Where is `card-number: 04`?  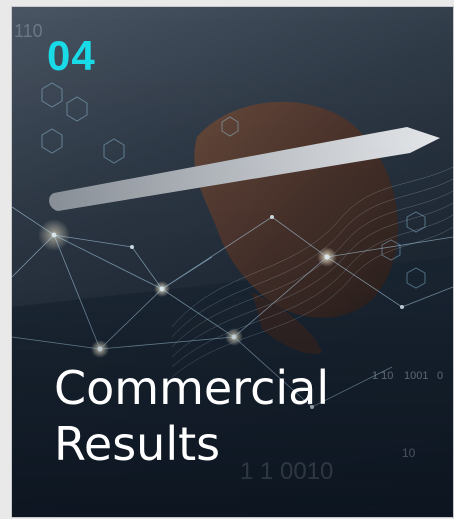
card-number: 04 is located at coordinates (71, 55).